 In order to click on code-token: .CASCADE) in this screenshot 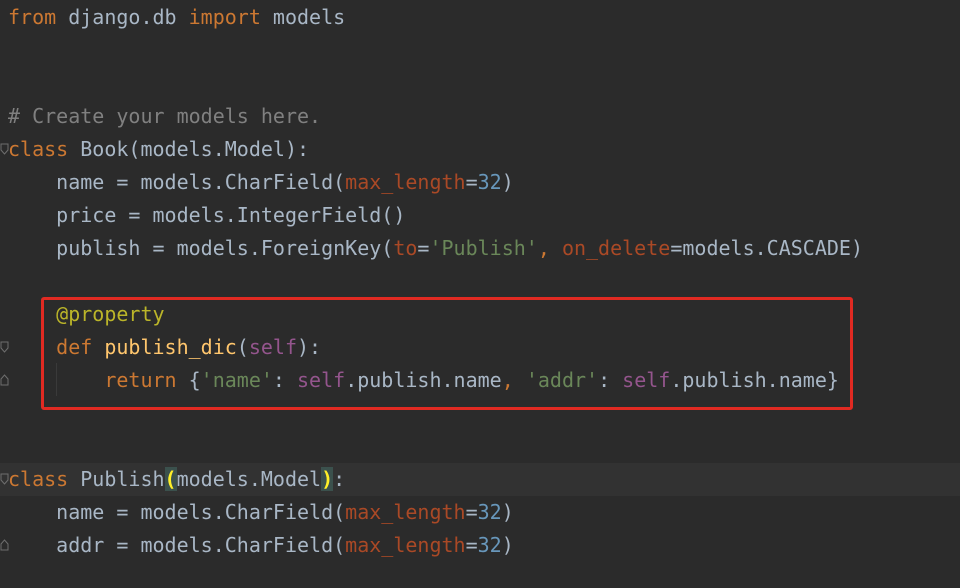, I will do `click(808, 248)`.